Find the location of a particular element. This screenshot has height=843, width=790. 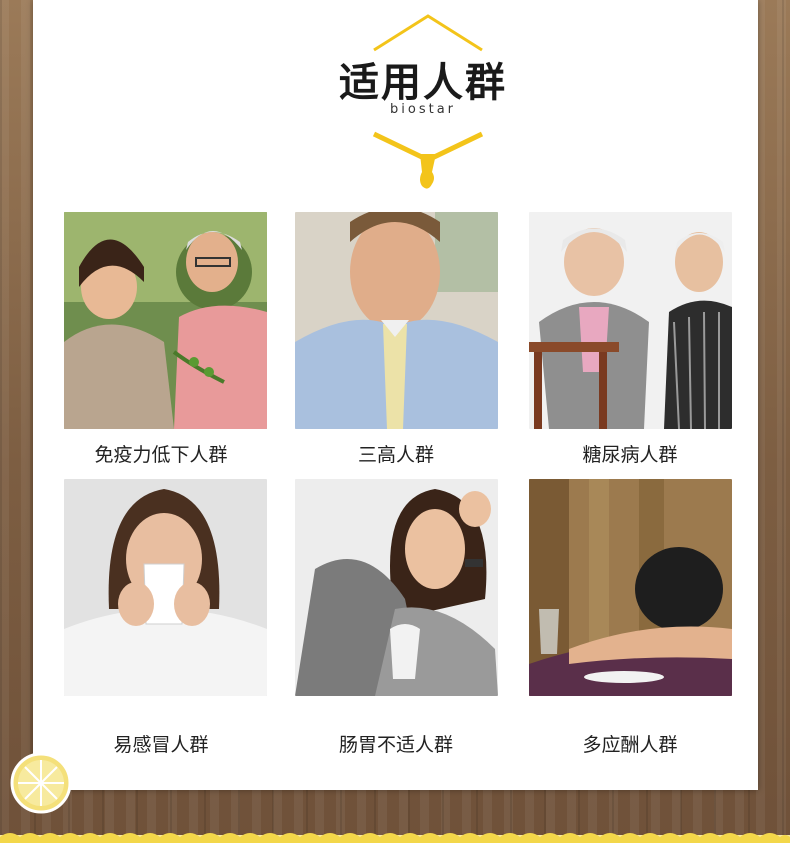

elderly-couple-gardening-photo is located at coordinates (165, 320).